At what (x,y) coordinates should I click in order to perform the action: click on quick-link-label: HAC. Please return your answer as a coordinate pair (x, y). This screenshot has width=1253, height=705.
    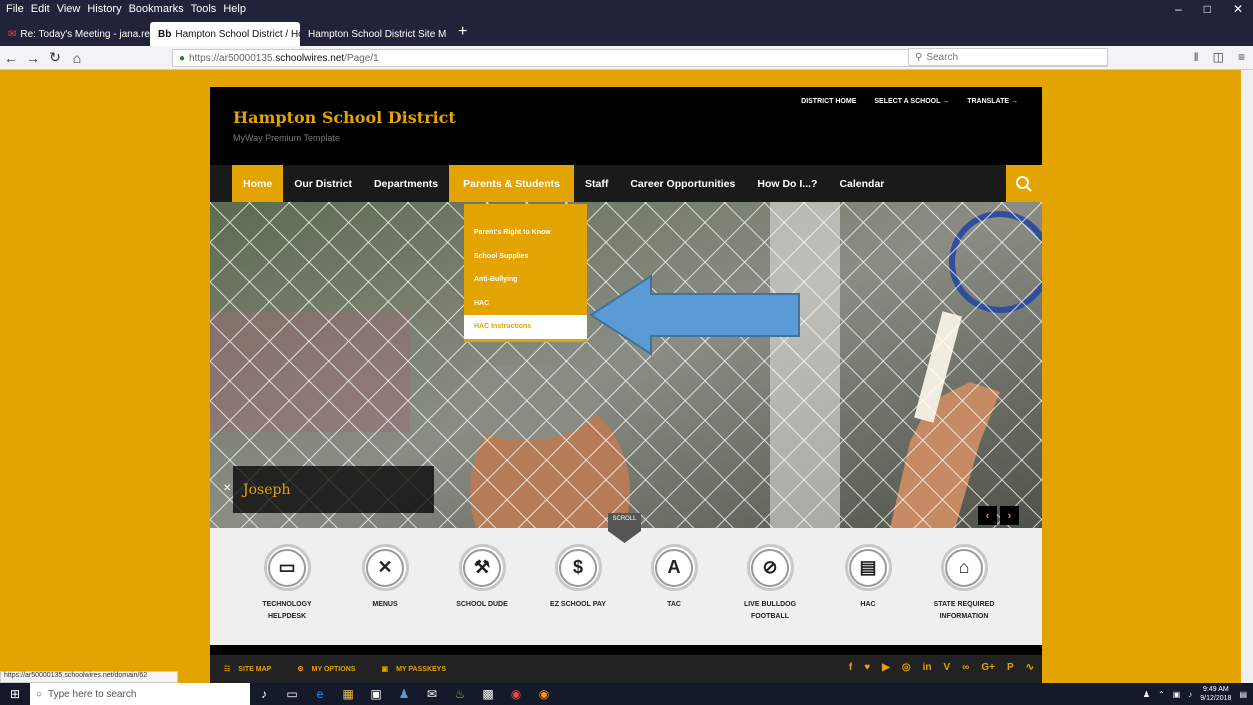
    Looking at the image, I should click on (868, 604).